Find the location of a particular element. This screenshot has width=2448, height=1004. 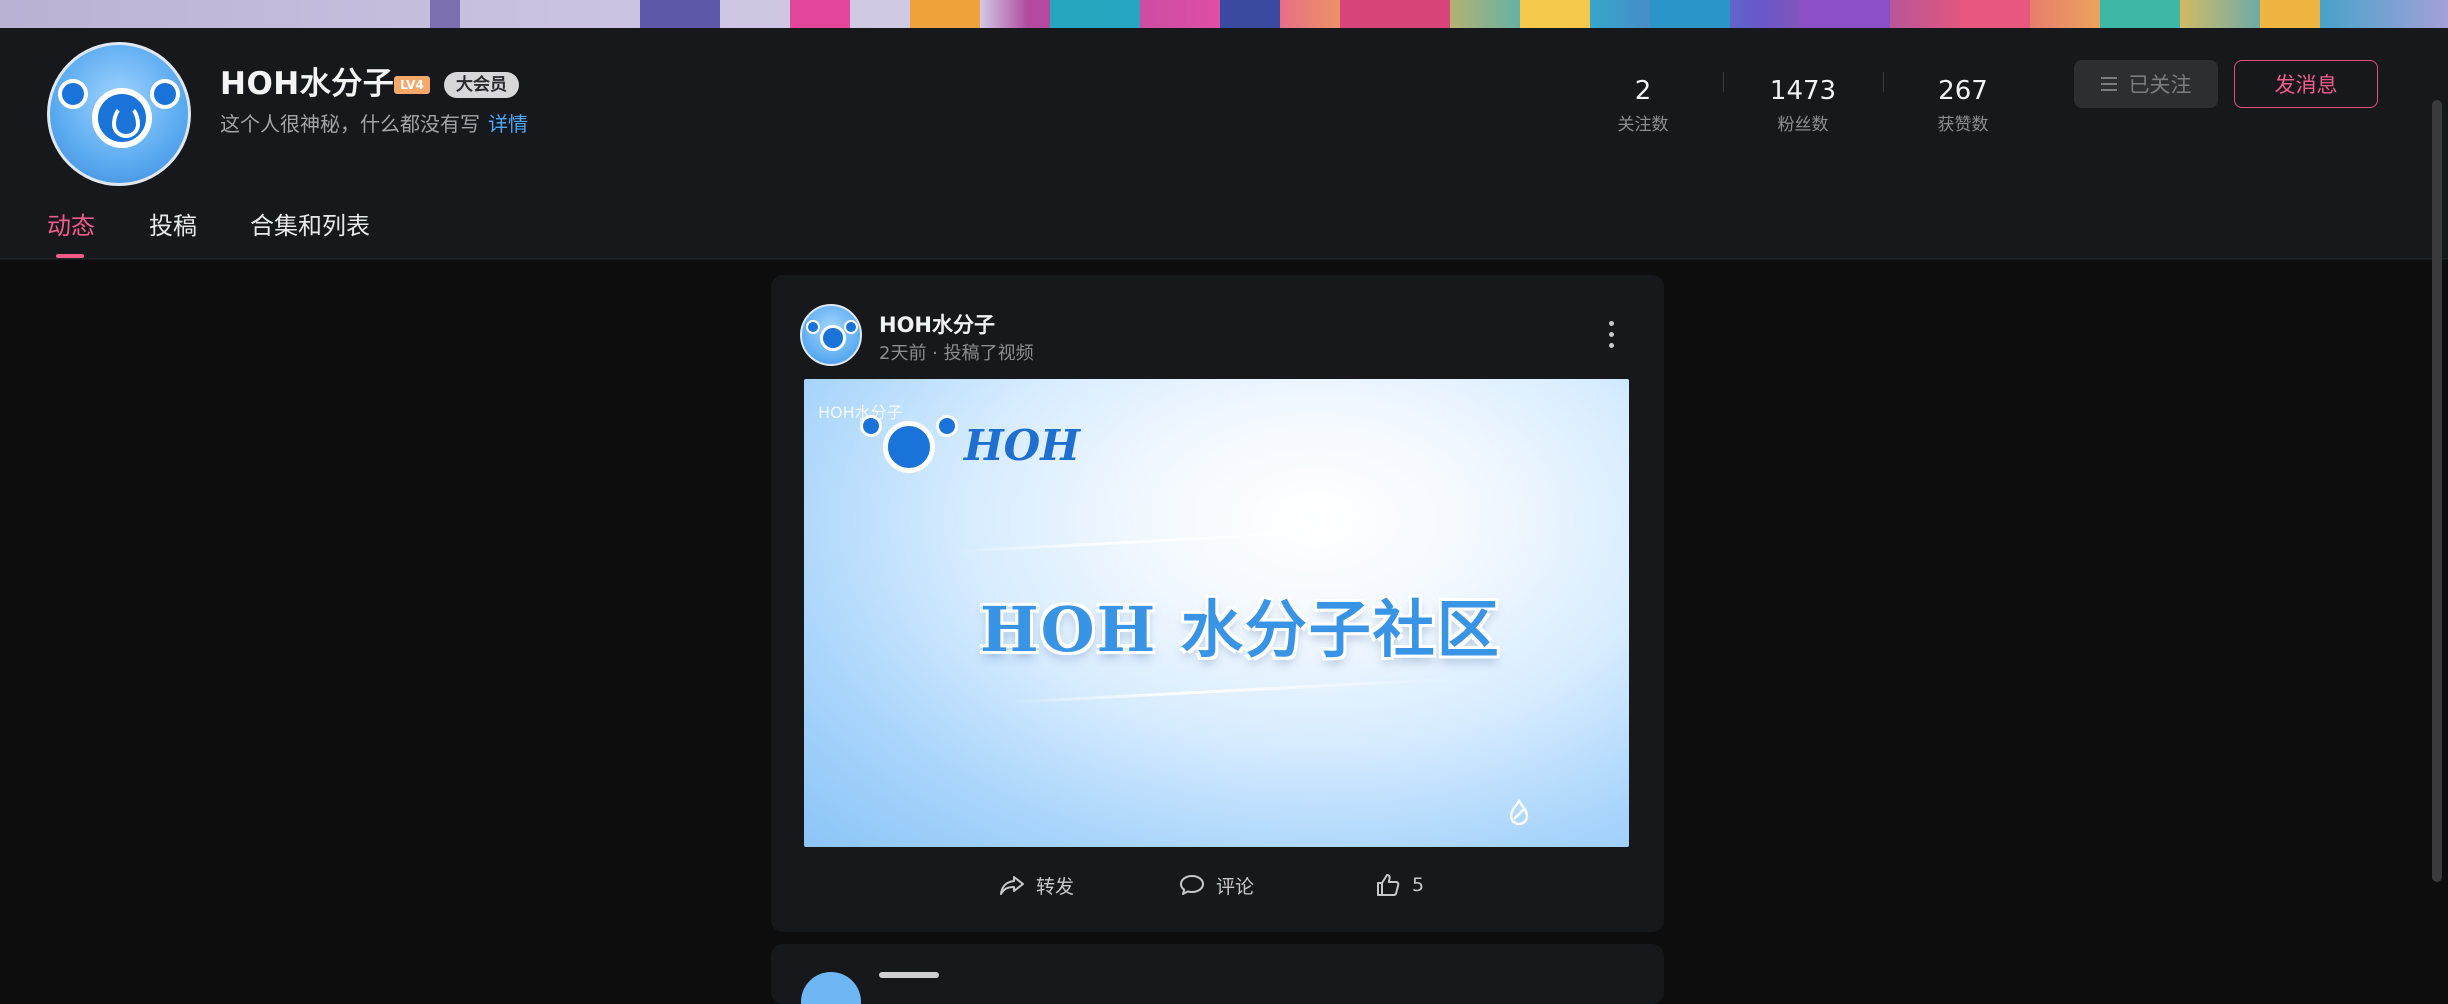

stat-likes-value: 267 is located at coordinates (1963, 91).